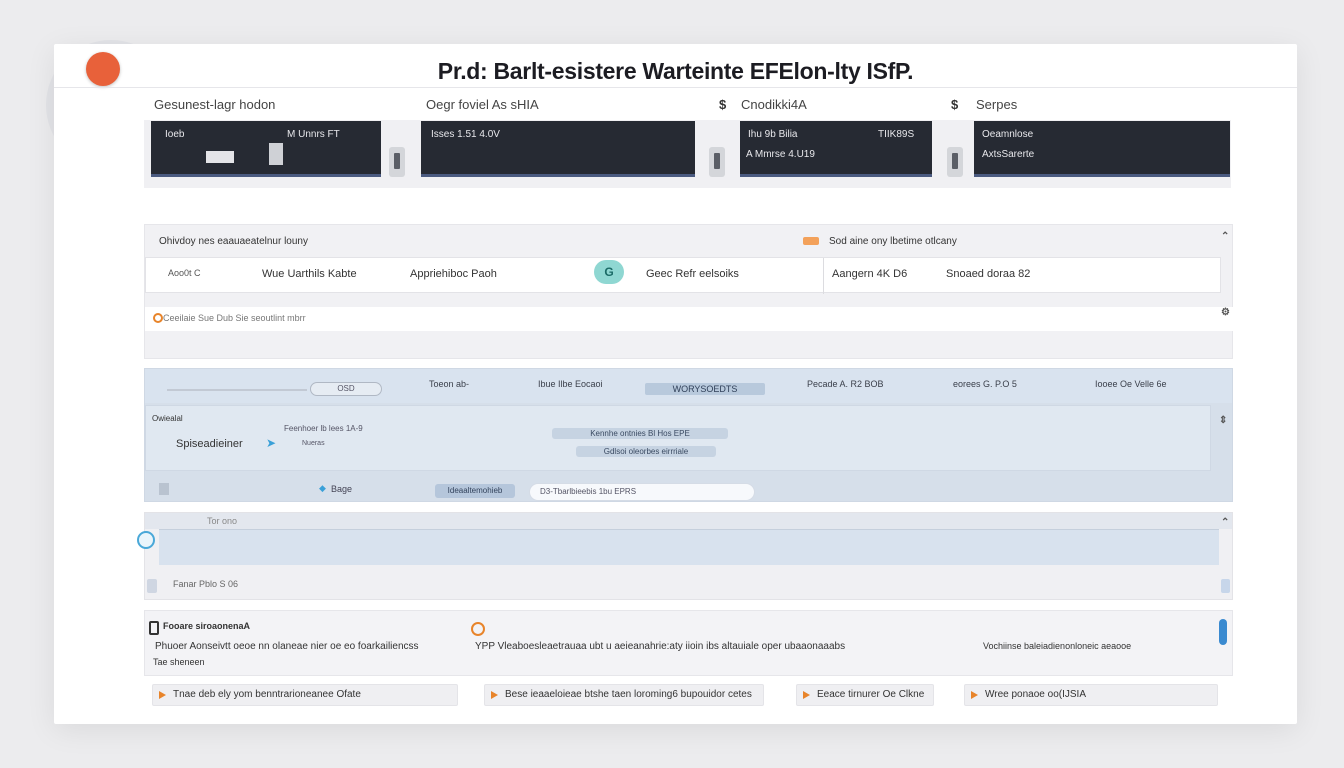 The width and height of the screenshot is (1344, 768). Describe the element at coordinates (220, 157) in the screenshot. I see `card-thumb-icon` at that location.